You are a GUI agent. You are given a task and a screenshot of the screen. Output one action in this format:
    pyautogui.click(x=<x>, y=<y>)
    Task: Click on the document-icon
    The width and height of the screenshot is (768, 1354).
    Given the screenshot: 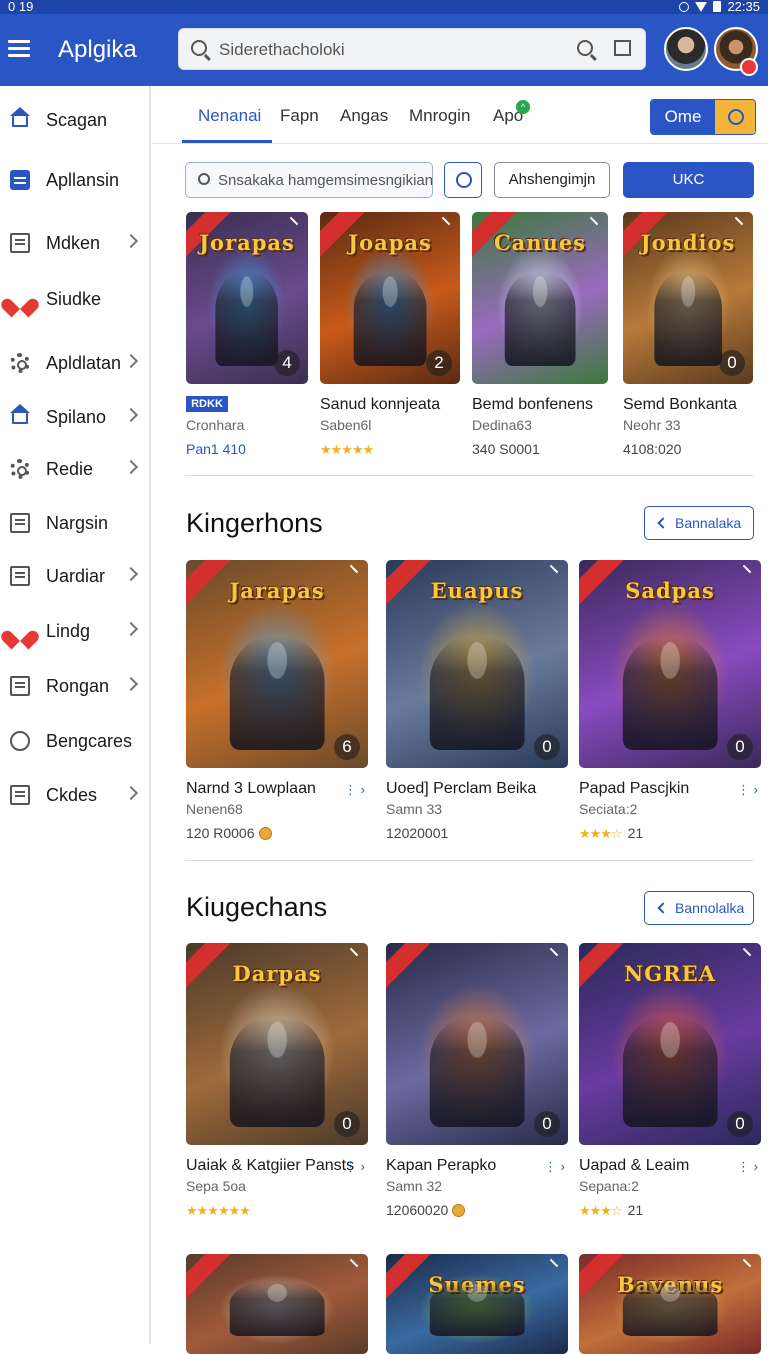 What is the action you would take?
    pyautogui.click(x=20, y=180)
    